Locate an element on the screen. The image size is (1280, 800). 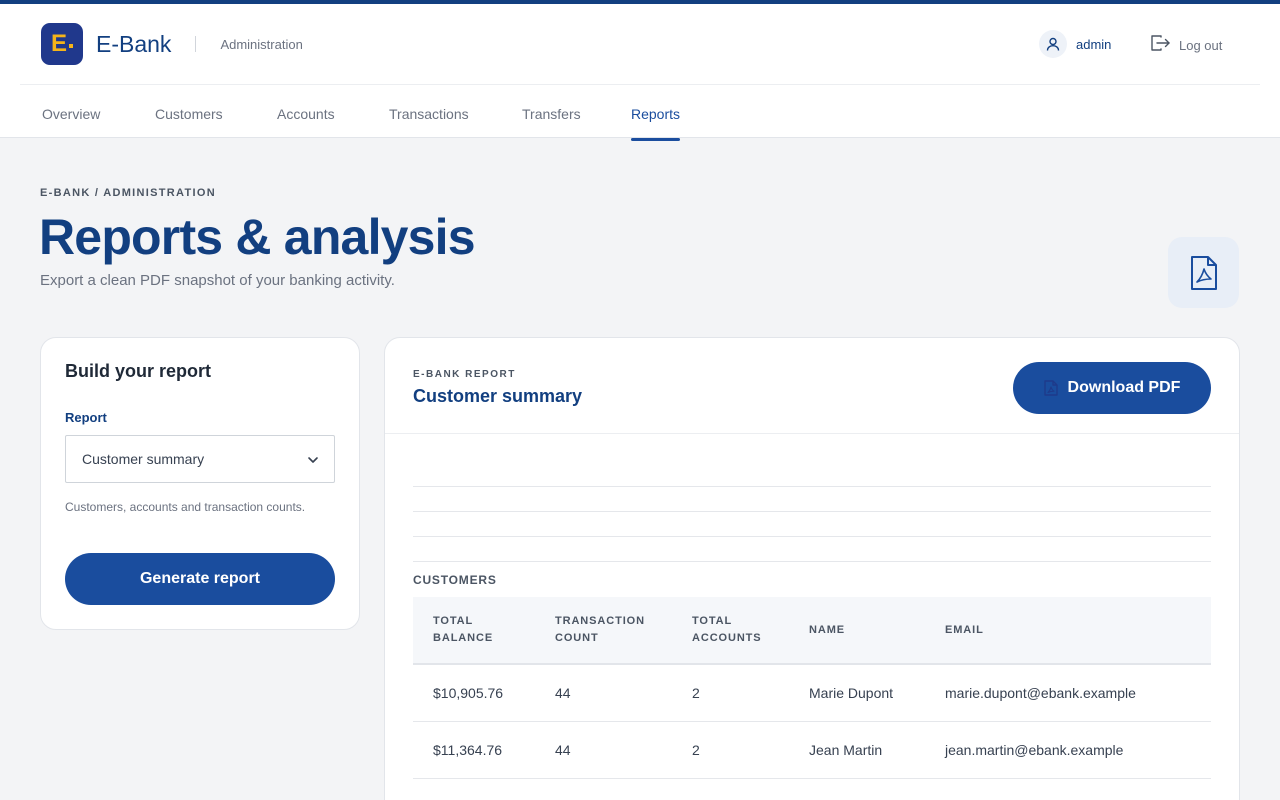
col-header-total-accounts: TOTAL ACCOUNTS is located at coordinates (737, 630).